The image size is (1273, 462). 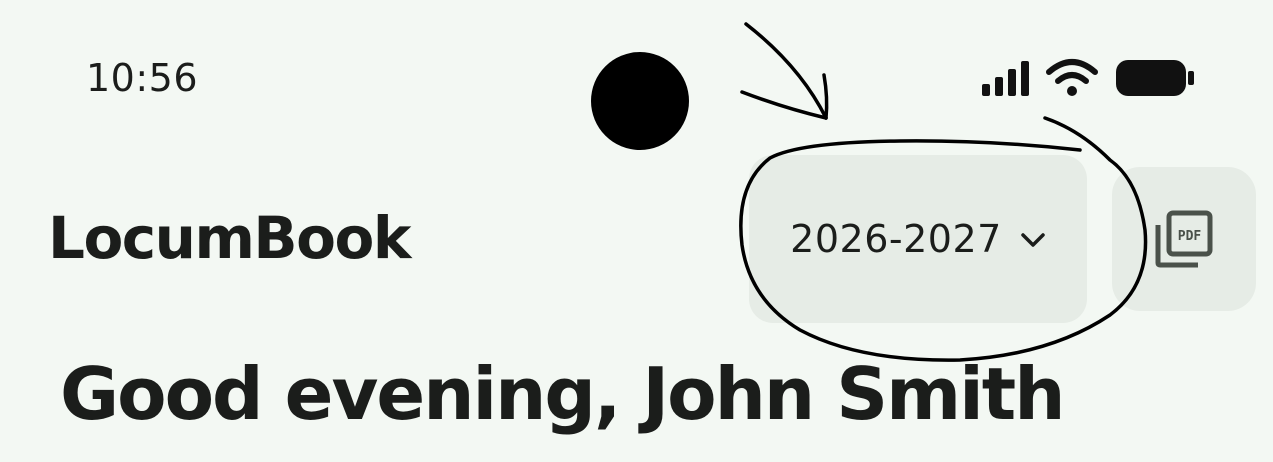 What do you see at coordinates (1072, 77) in the screenshot?
I see `wifi-icon` at bounding box center [1072, 77].